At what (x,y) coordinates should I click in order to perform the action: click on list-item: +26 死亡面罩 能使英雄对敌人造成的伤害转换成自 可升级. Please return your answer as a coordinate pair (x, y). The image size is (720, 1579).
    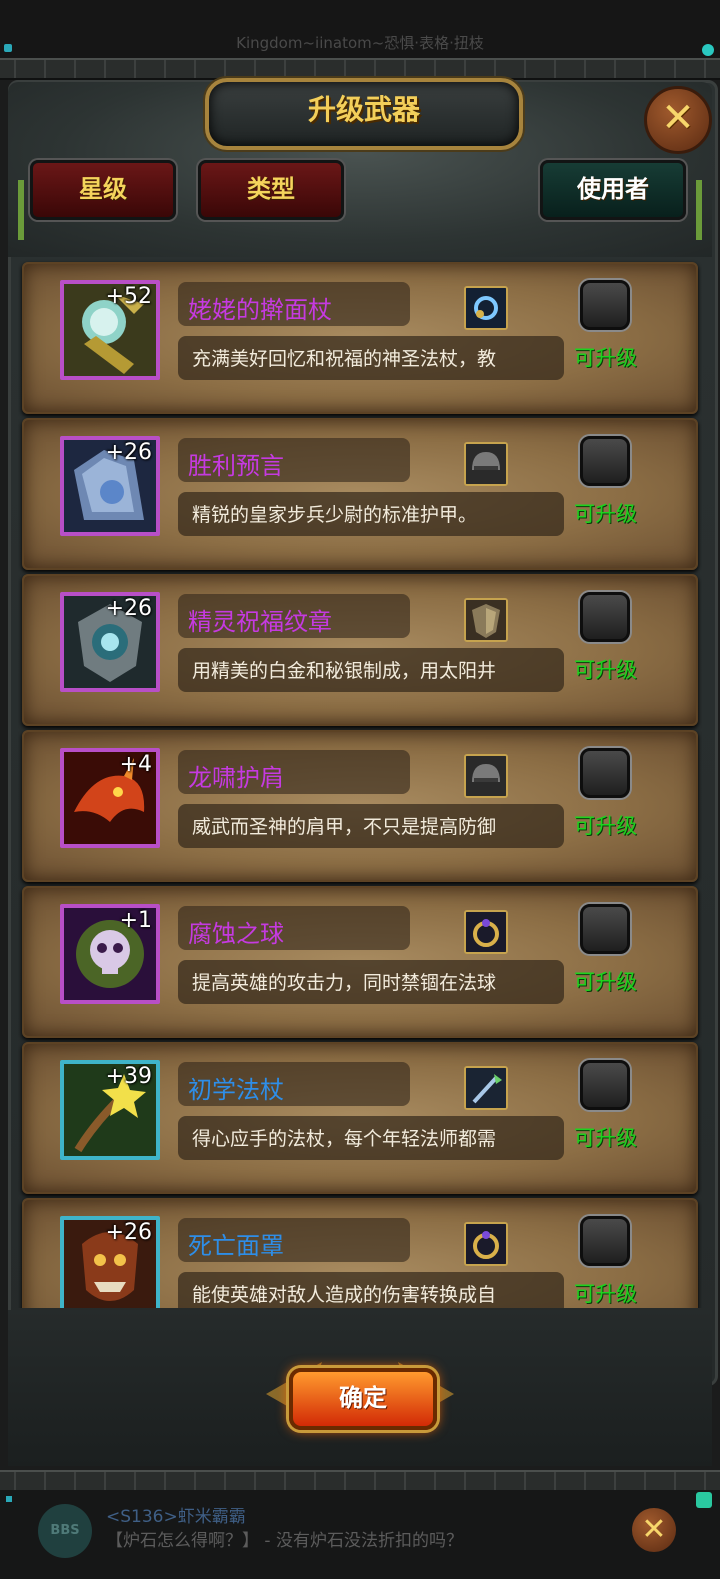
    Looking at the image, I should click on (360, 1253).